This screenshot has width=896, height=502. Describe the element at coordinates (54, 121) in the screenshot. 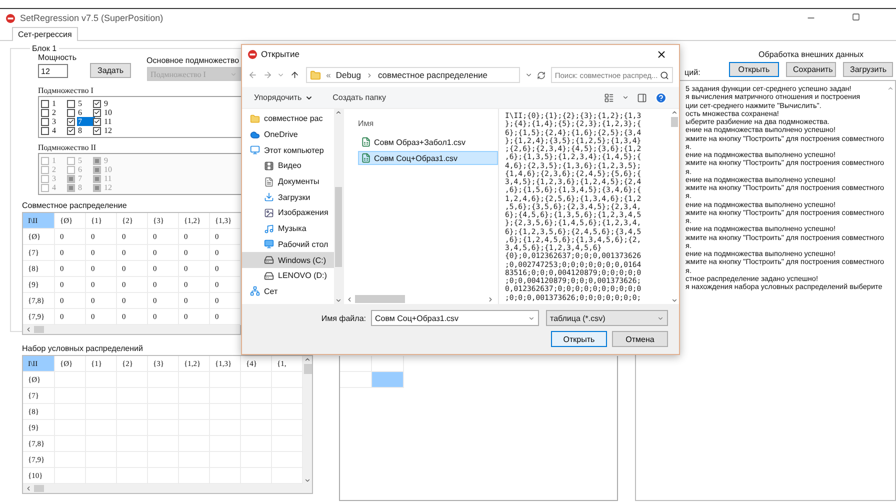

I see `checkbox-label: 3` at that location.